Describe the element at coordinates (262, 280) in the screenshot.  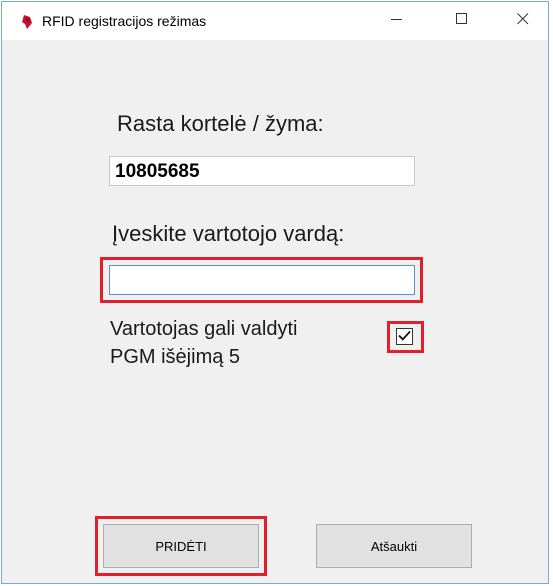
I see `username-input` at that location.